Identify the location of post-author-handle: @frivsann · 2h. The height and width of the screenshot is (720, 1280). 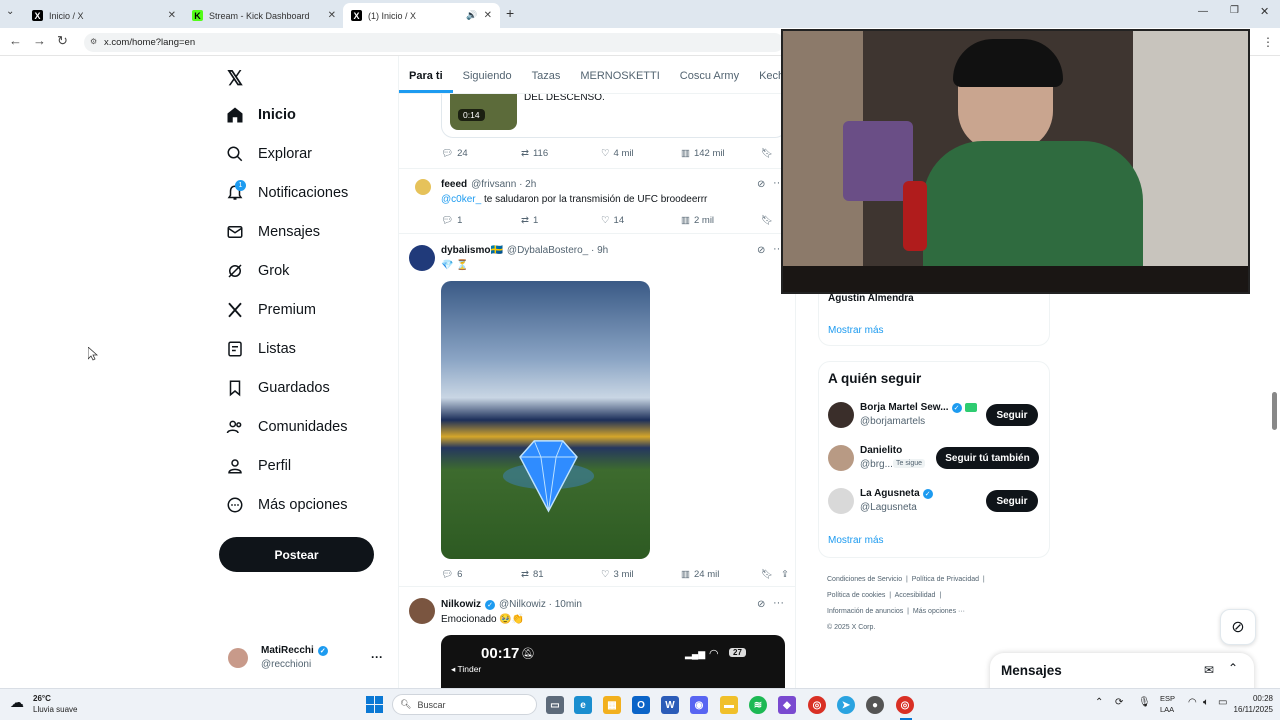
(503, 184).